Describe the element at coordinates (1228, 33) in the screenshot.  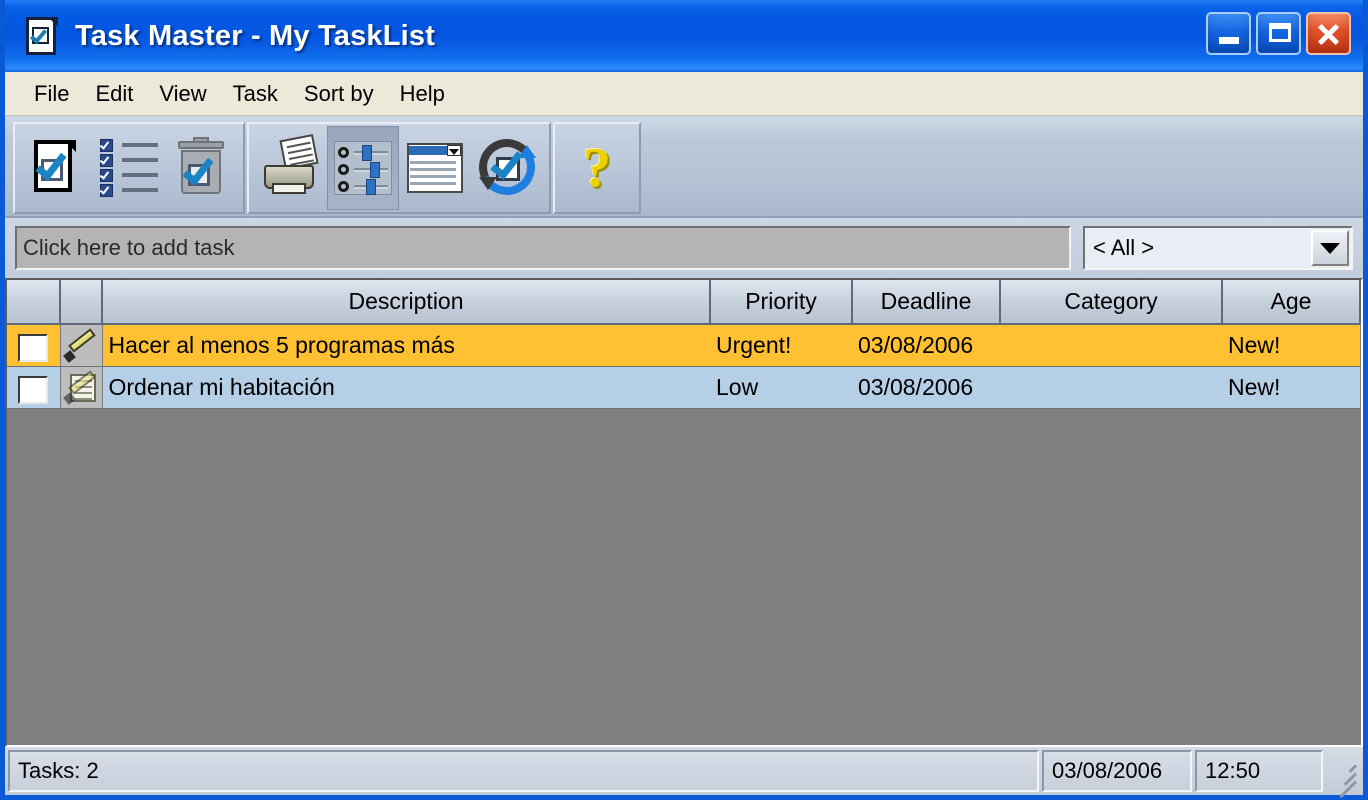
I see `minimize-button` at that location.